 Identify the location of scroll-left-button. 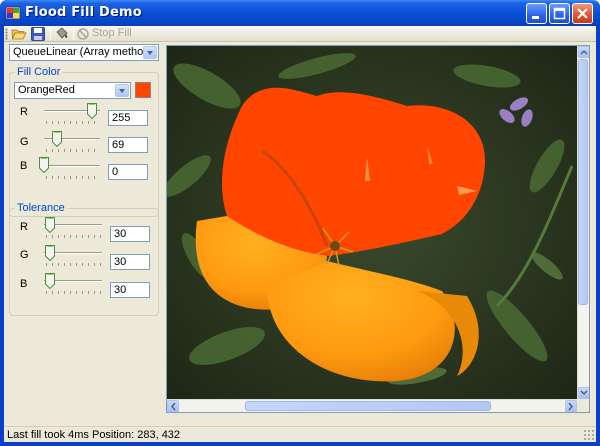
(173, 406).